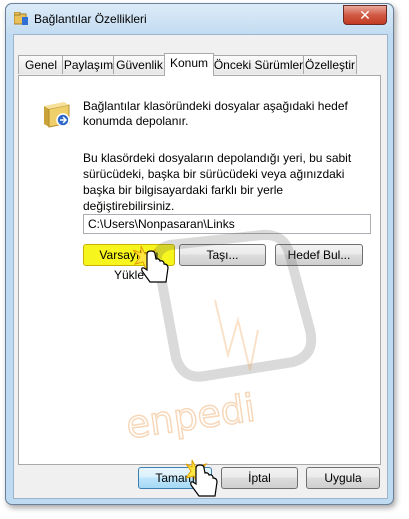 This screenshot has height=519, width=409. I want to click on tab-location: Konum, so click(189, 64).